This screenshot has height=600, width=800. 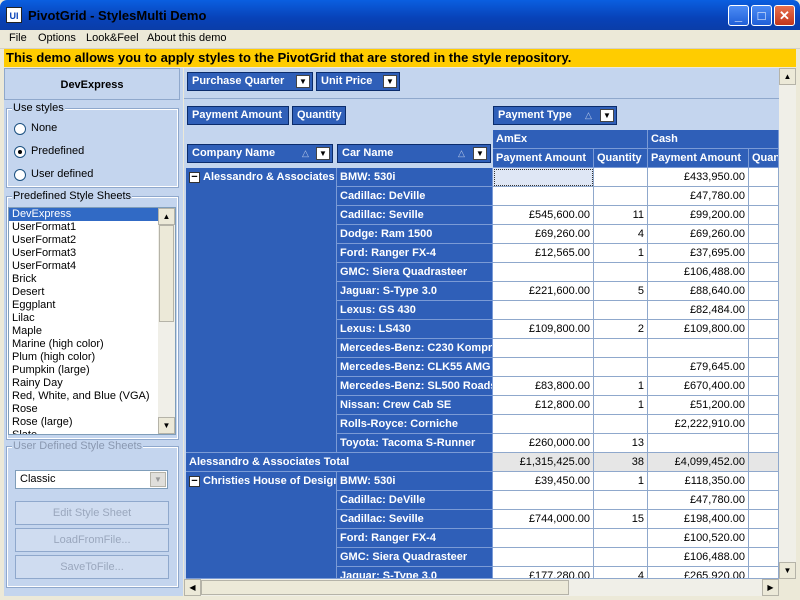 What do you see at coordinates (698, 234) in the screenshot?
I see `cell-cash-payment: £69,260.00` at bounding box center [698, 234].